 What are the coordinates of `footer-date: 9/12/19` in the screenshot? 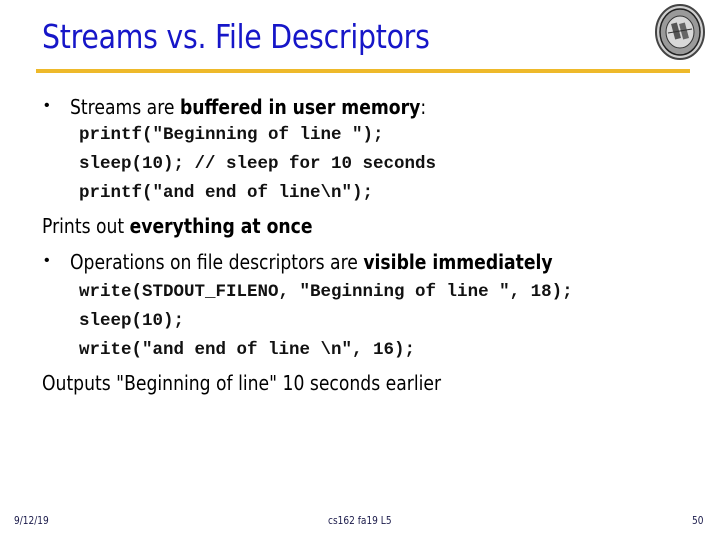 It's located at (31, 520).